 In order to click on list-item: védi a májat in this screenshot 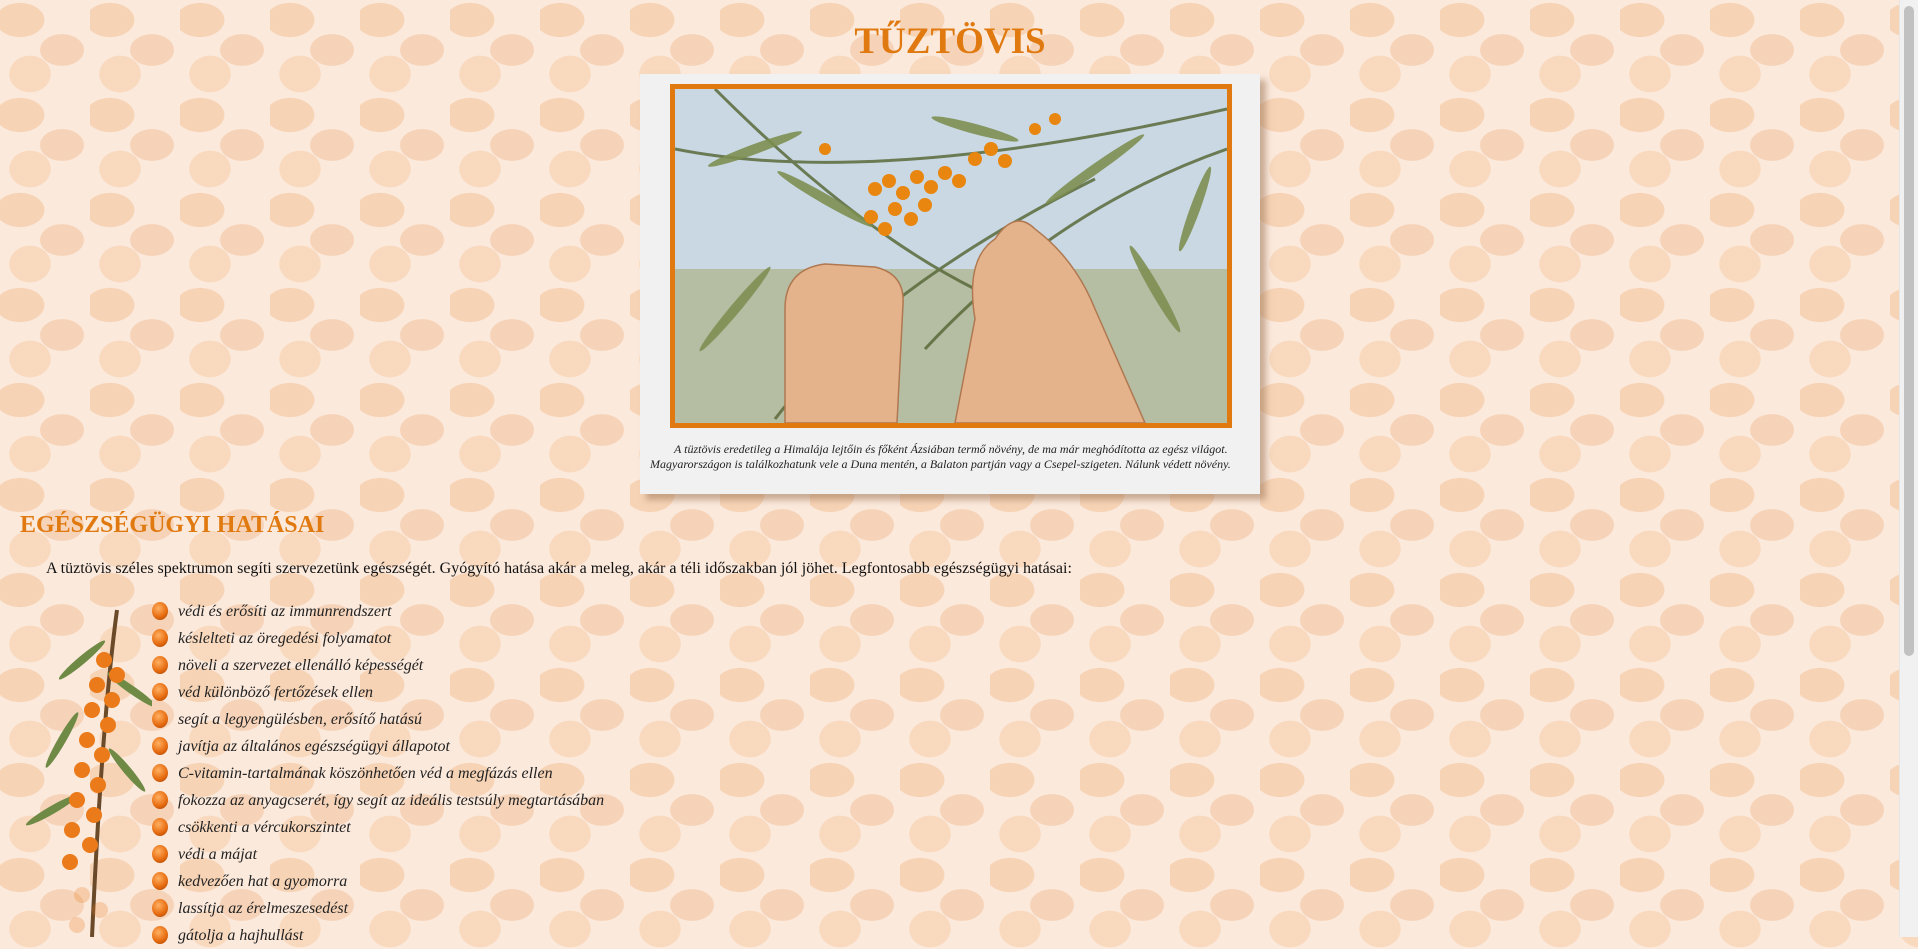, I will do `click(377, 854)`.